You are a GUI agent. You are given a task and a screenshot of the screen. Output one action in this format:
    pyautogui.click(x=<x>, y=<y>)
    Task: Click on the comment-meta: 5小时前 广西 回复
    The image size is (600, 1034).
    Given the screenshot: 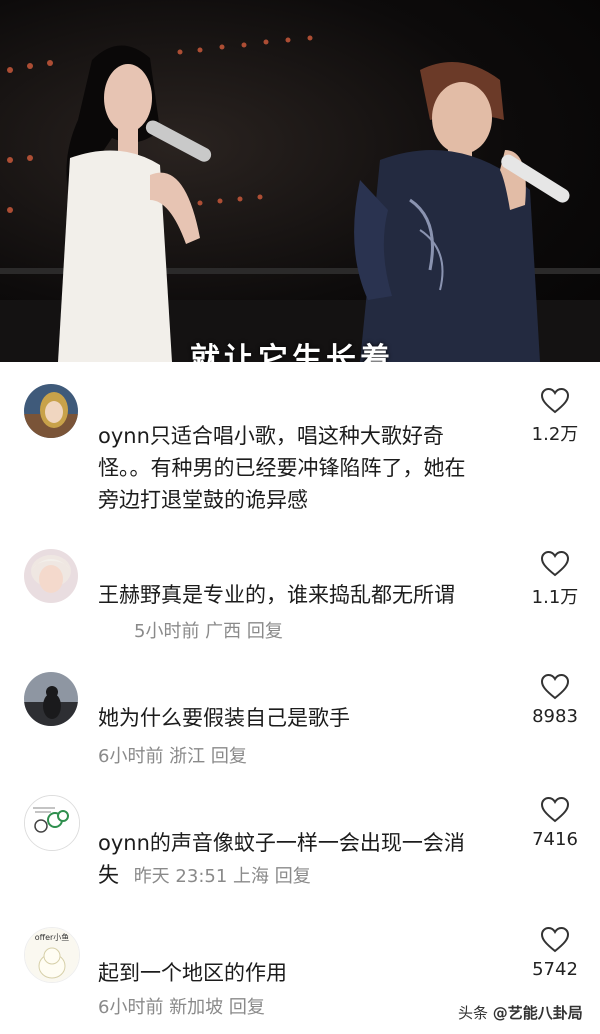 What is the action you would take?
    pyautogui.click(x=208, y=631)
    